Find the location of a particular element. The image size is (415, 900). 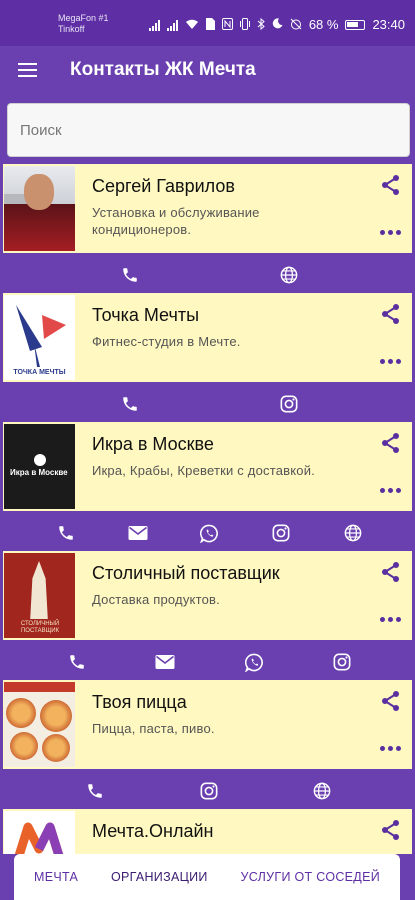

status-bar: MegaFon #1 Tinkoff 68 % 23:40 is located at coordinates (207, 23).